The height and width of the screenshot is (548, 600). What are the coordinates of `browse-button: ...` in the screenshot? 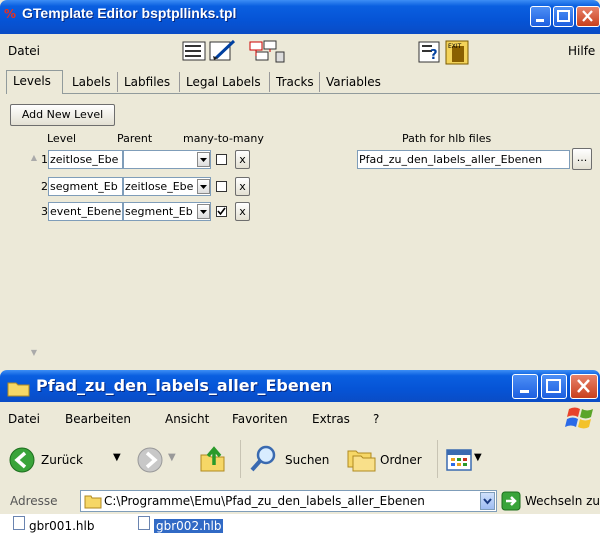 It's located at (582, 159).